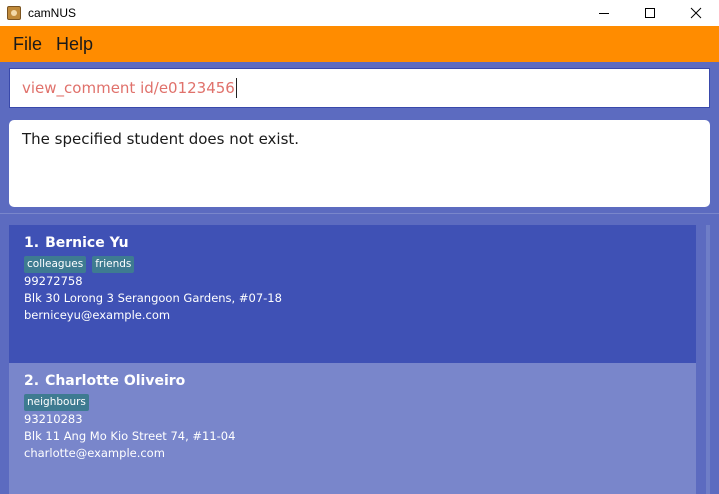 The image size is (719, 494). Describe the element at coordinates (53, 281) in the screenshot. I see `person-phone: 99272758` at that location.